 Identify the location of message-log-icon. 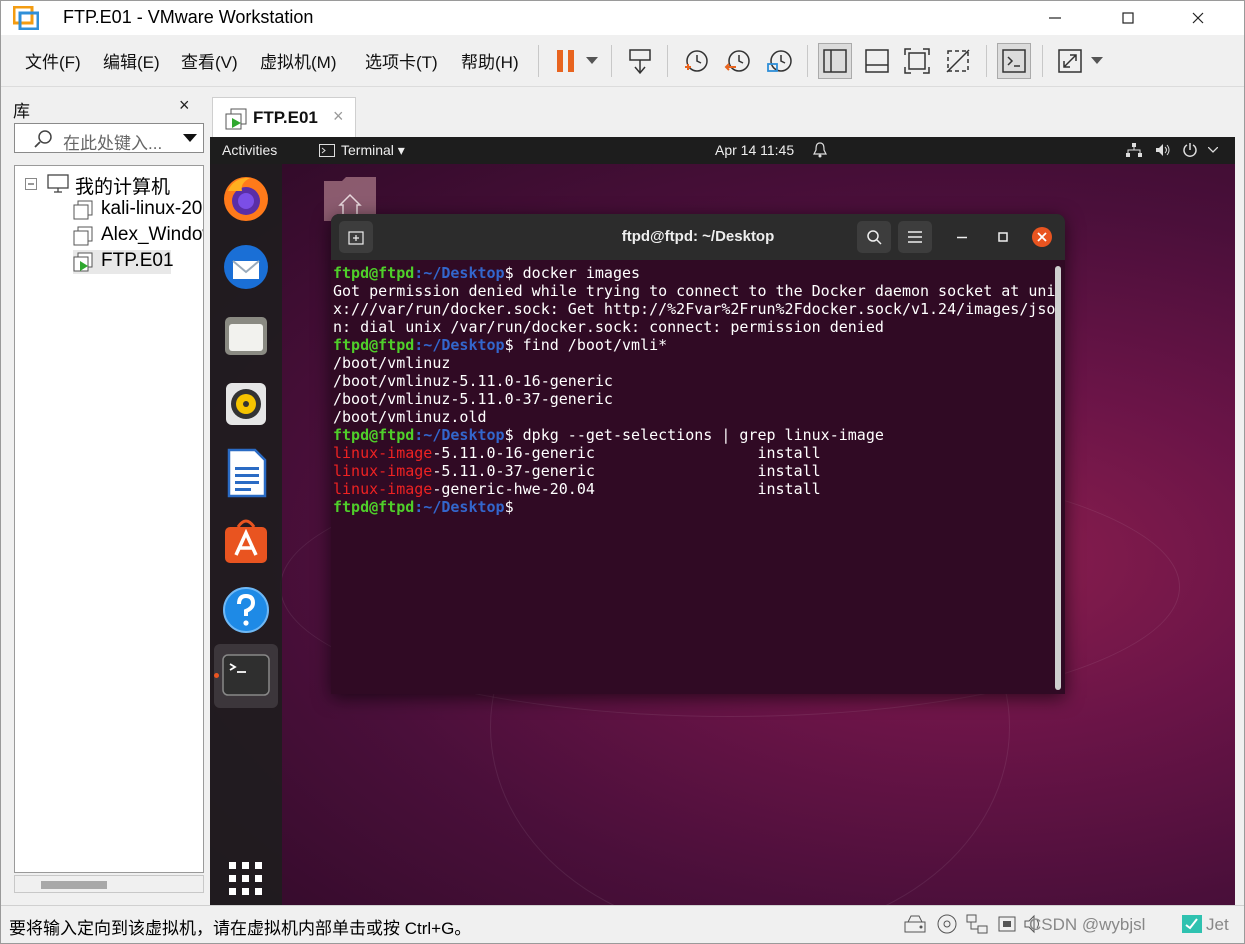
(1192, 924).